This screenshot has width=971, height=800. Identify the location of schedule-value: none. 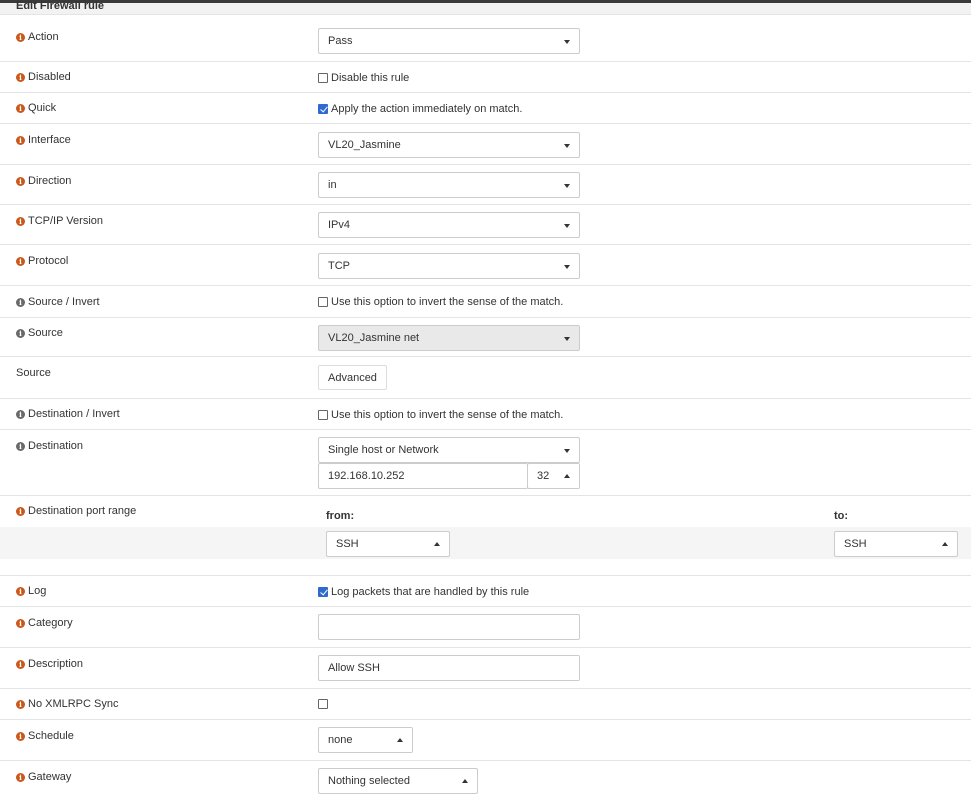
(340, 740).